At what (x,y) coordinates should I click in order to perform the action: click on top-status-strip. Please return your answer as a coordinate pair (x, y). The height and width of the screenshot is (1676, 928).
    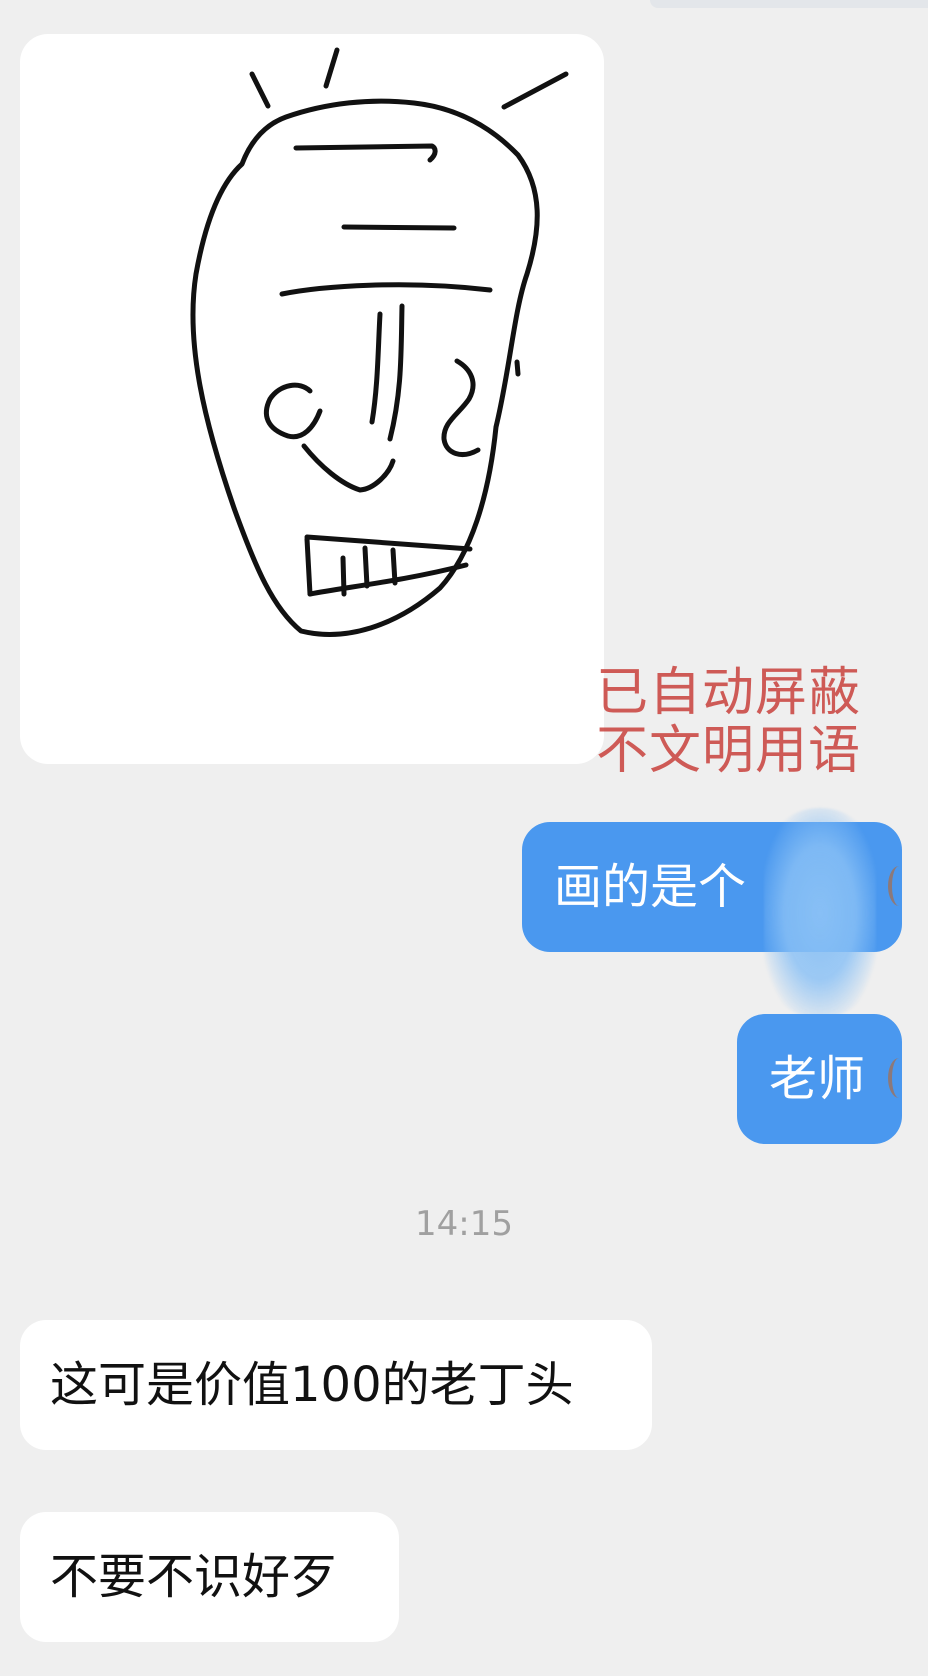
    Looking at the image, I should click on (789, 4).